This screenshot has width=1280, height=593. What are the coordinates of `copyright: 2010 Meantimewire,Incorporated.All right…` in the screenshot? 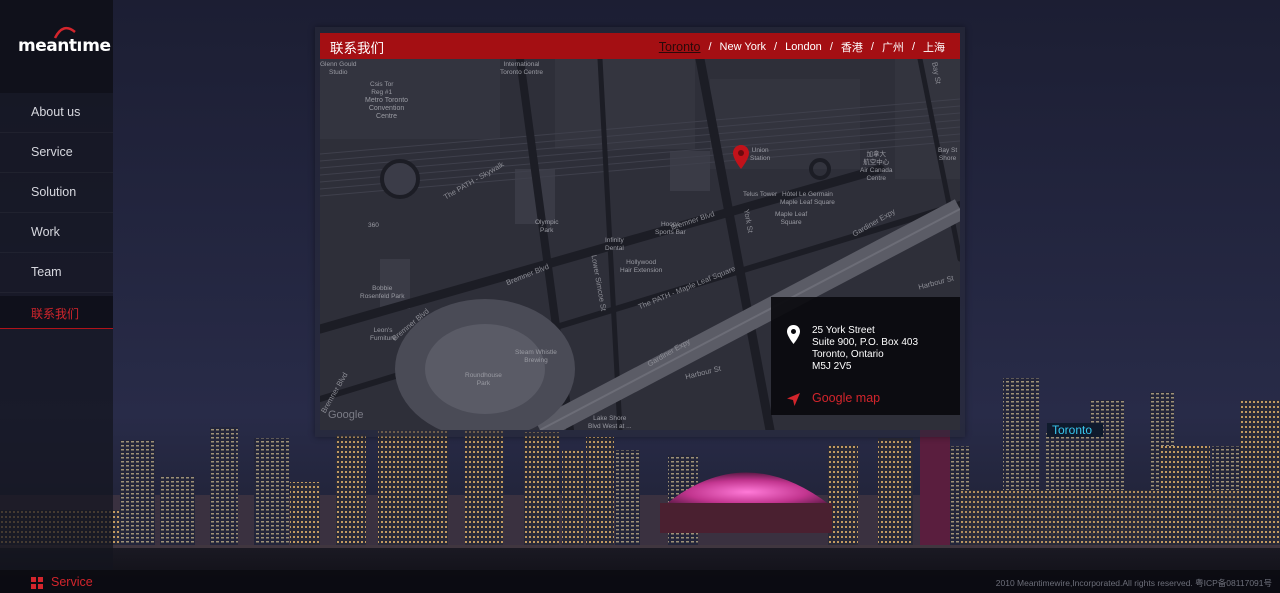 It's located at (1133, 583).